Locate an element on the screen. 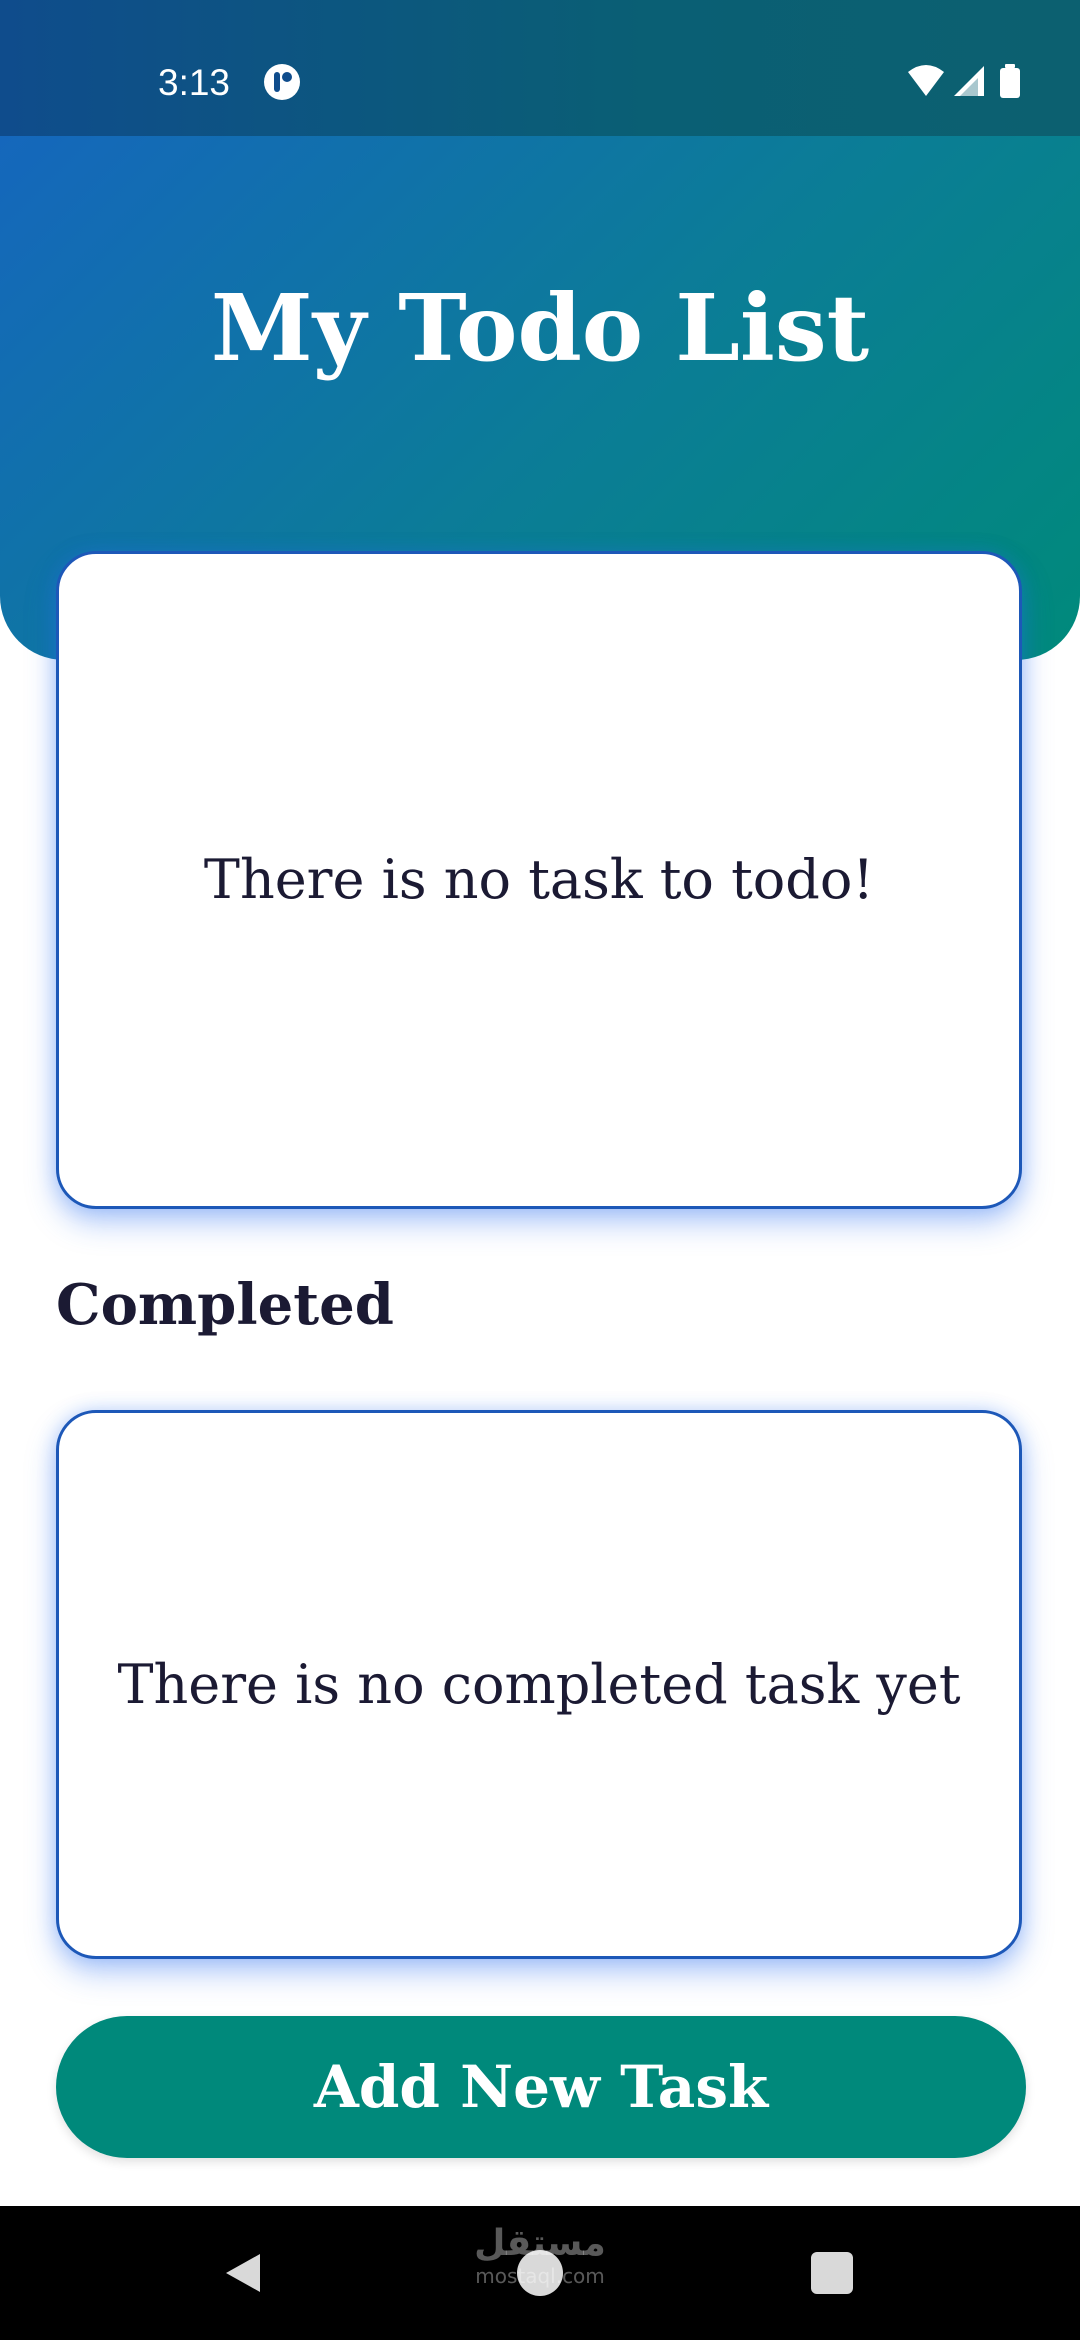 The image size is (1080, 2340). watermark: مستقل mostaql.com is located at coordinates (540, 2256).